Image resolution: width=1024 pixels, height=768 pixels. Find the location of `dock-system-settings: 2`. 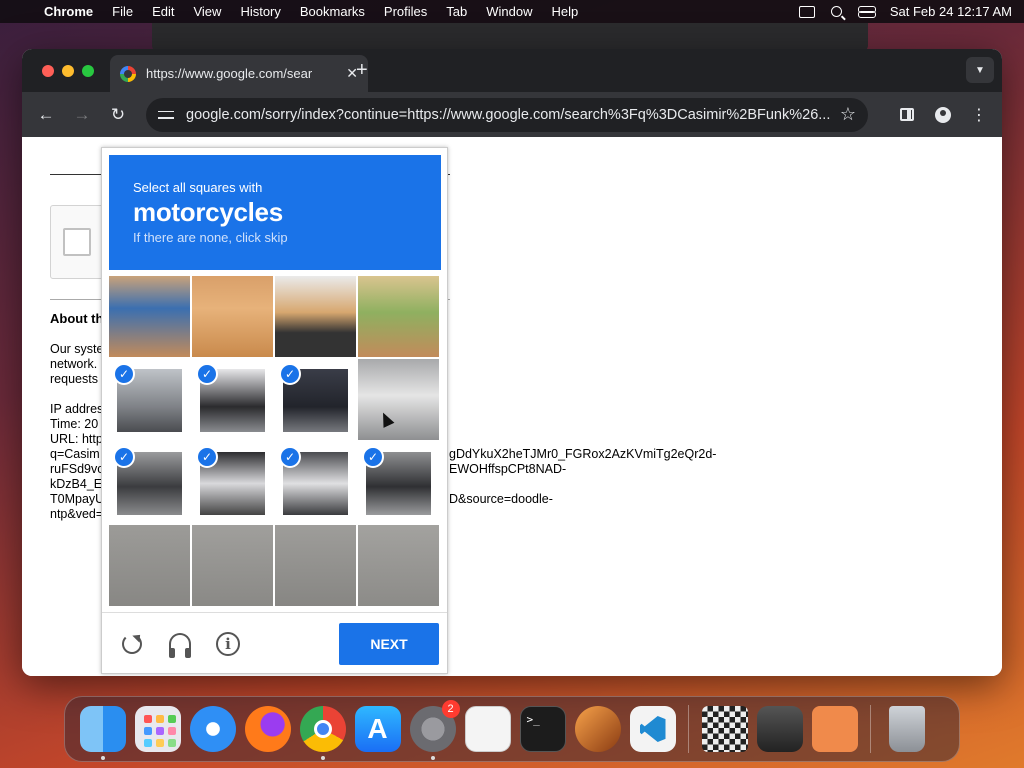

dock-system-settings: 2 is located at coordinates (434, 730).